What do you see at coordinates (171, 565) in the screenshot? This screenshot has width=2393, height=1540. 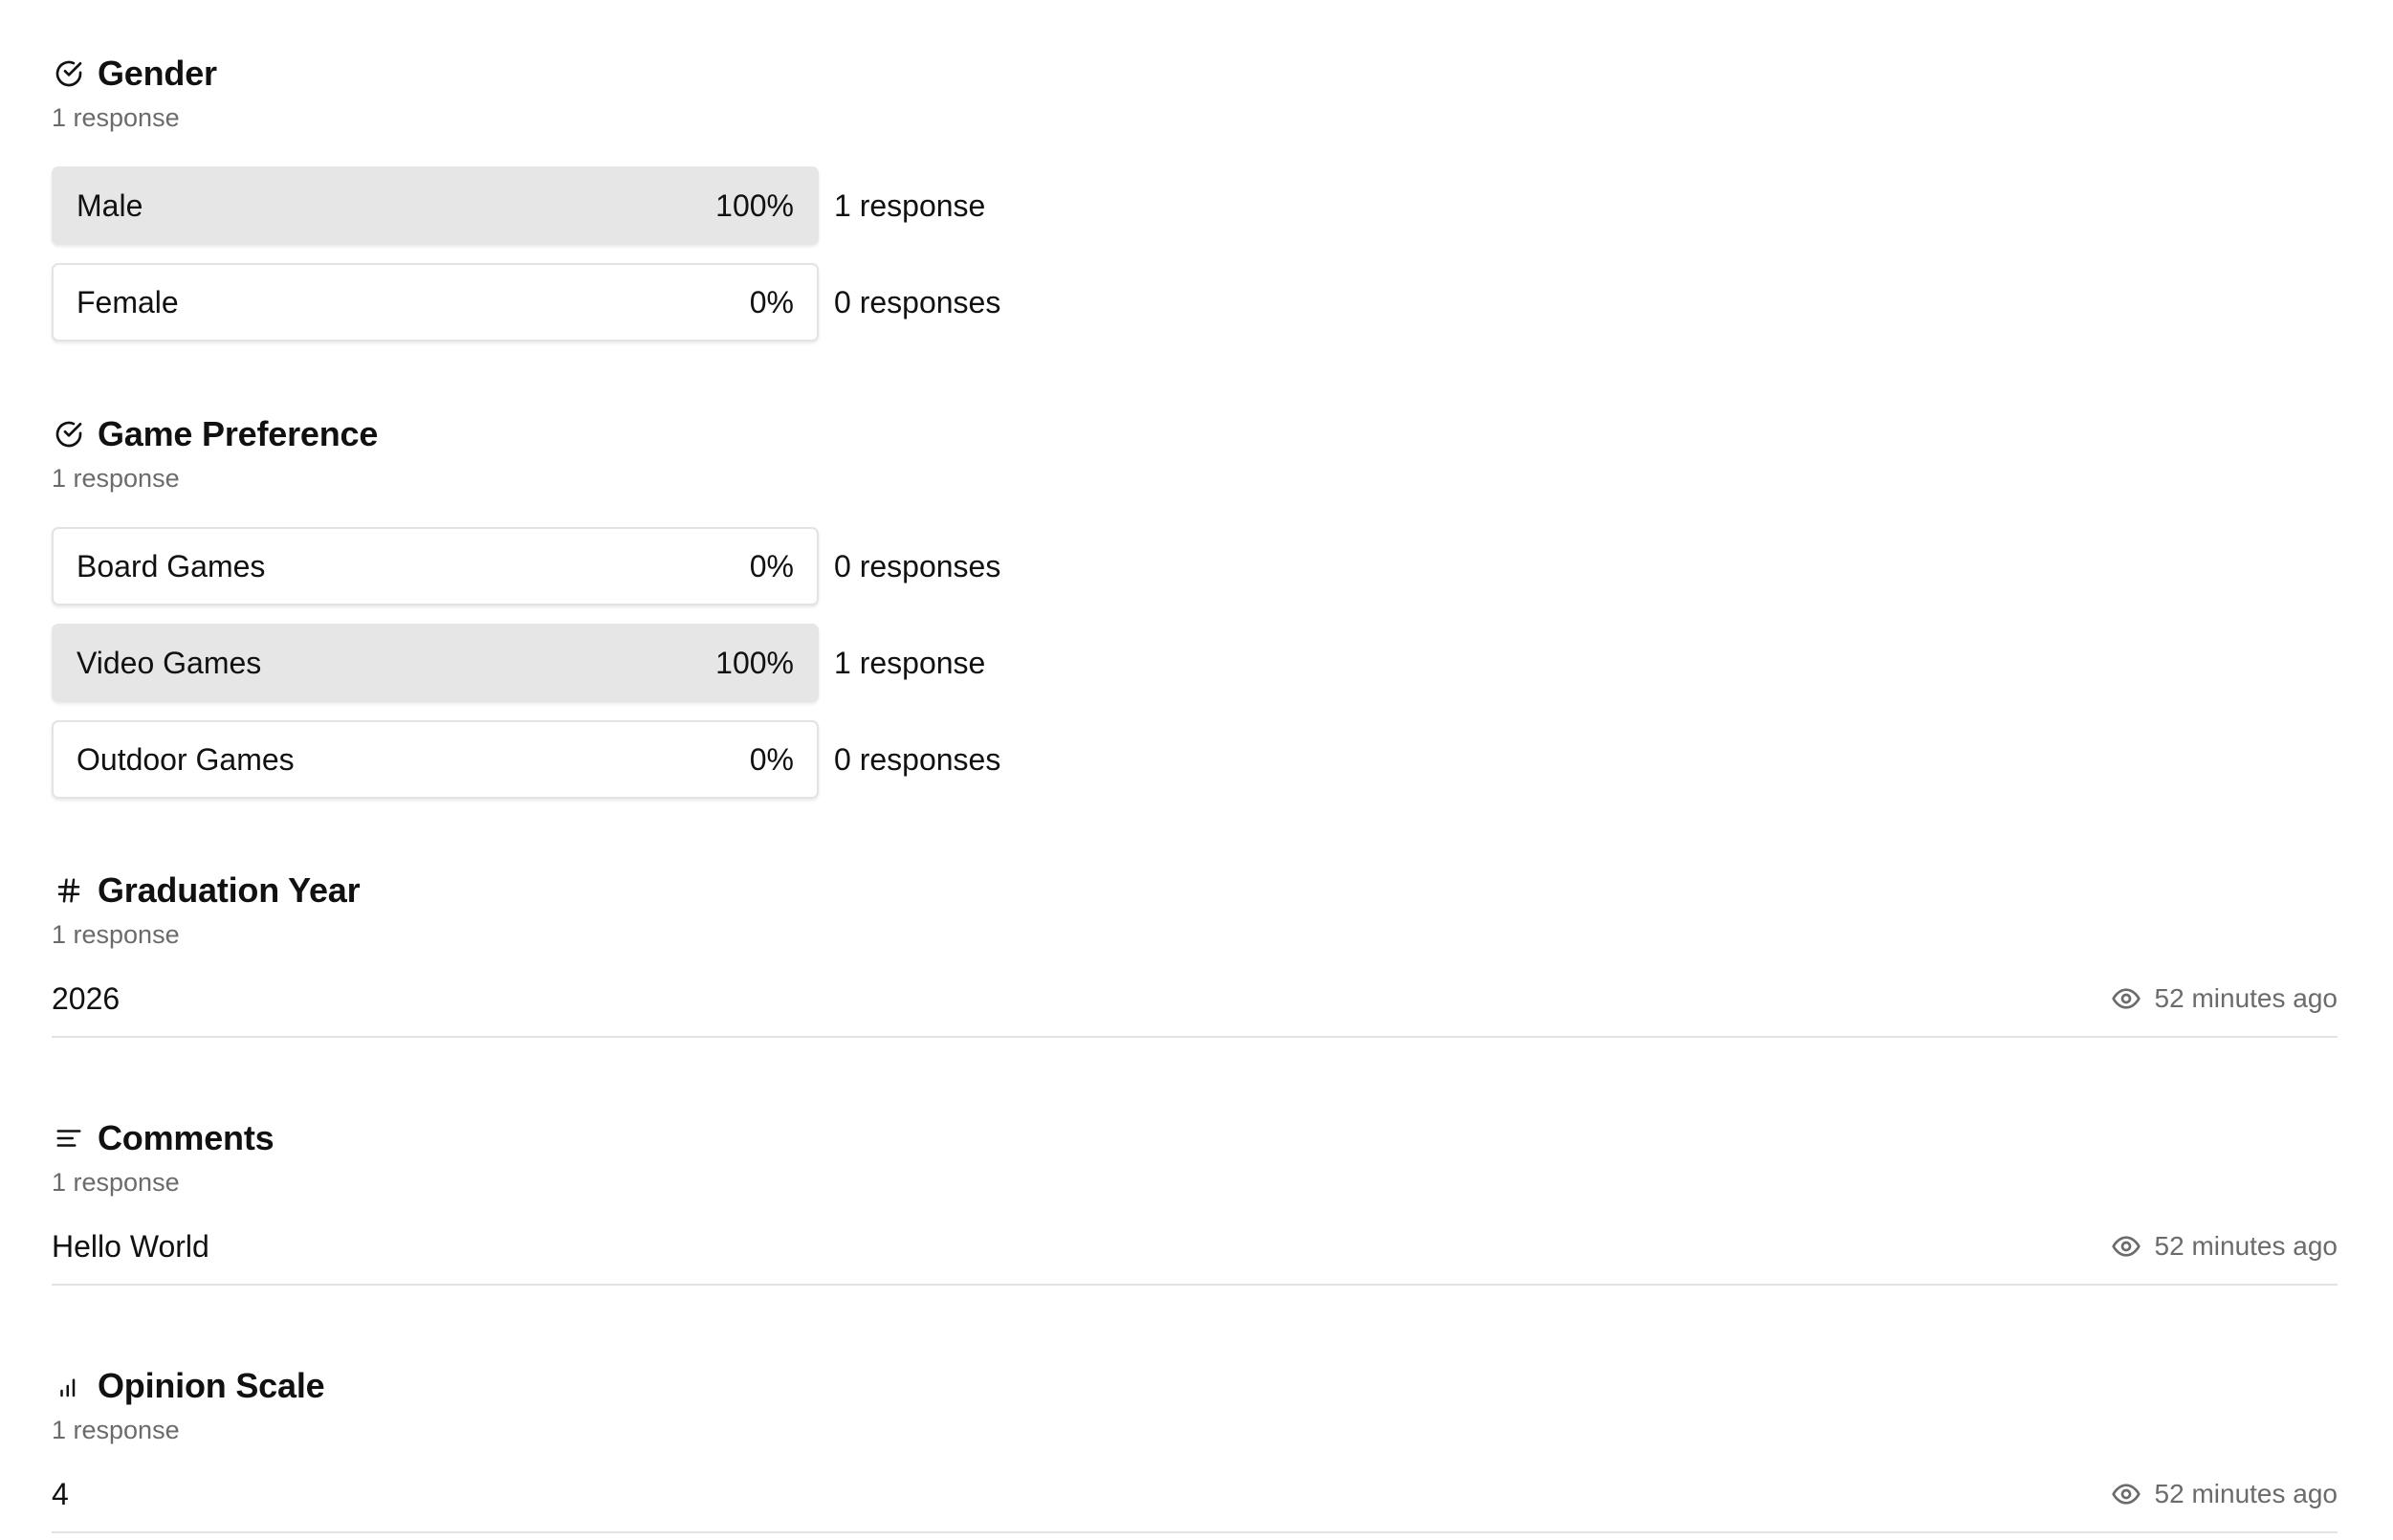 I see `option-label: Board Games` at bounding box center [171, 565].